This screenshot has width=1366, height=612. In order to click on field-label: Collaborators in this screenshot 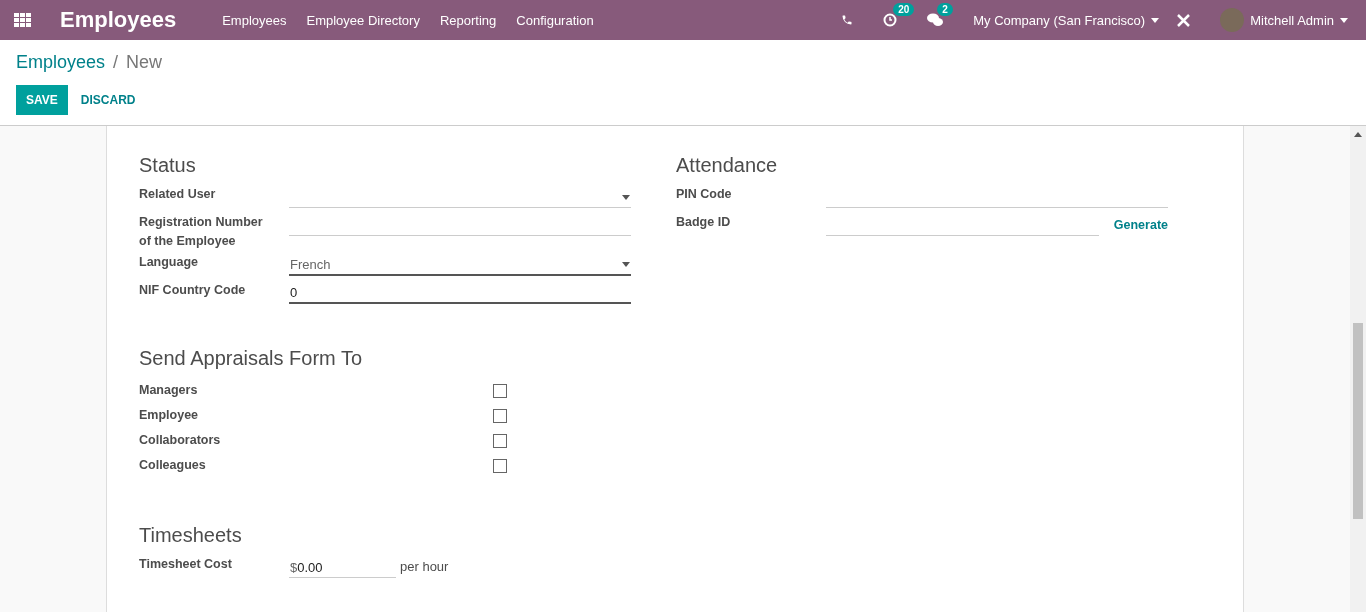, I will do `click(180, 440)`.